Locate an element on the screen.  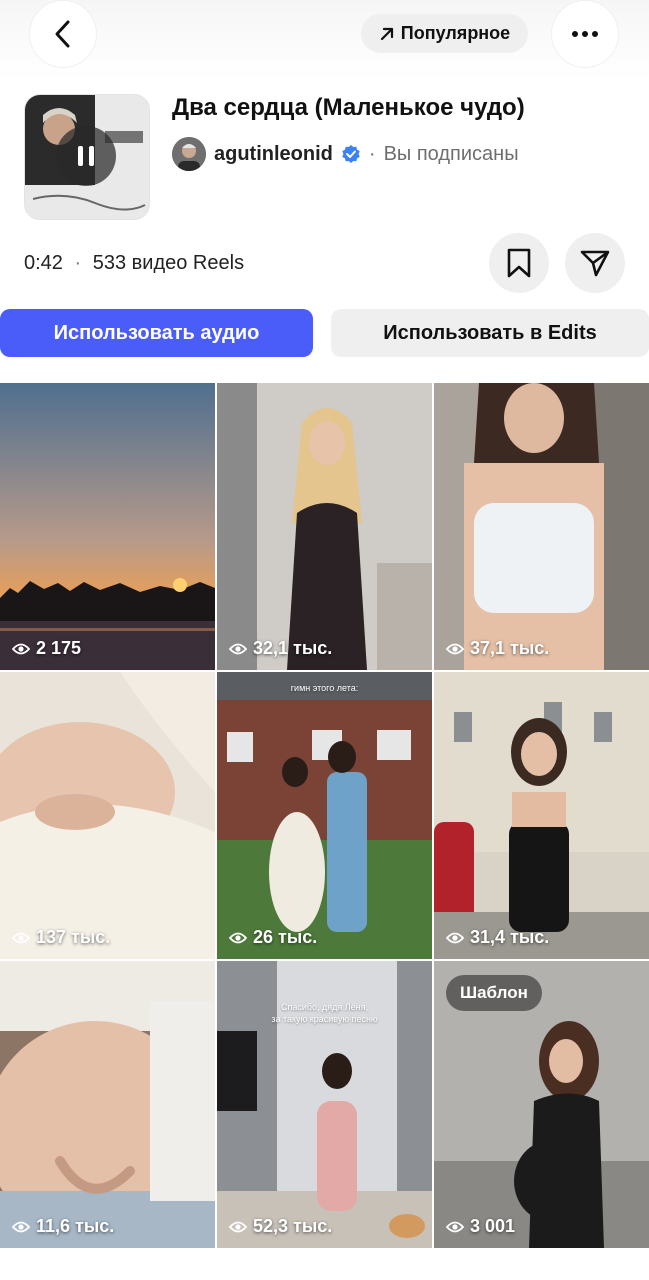
more-button is located at coordinates (585, 34).